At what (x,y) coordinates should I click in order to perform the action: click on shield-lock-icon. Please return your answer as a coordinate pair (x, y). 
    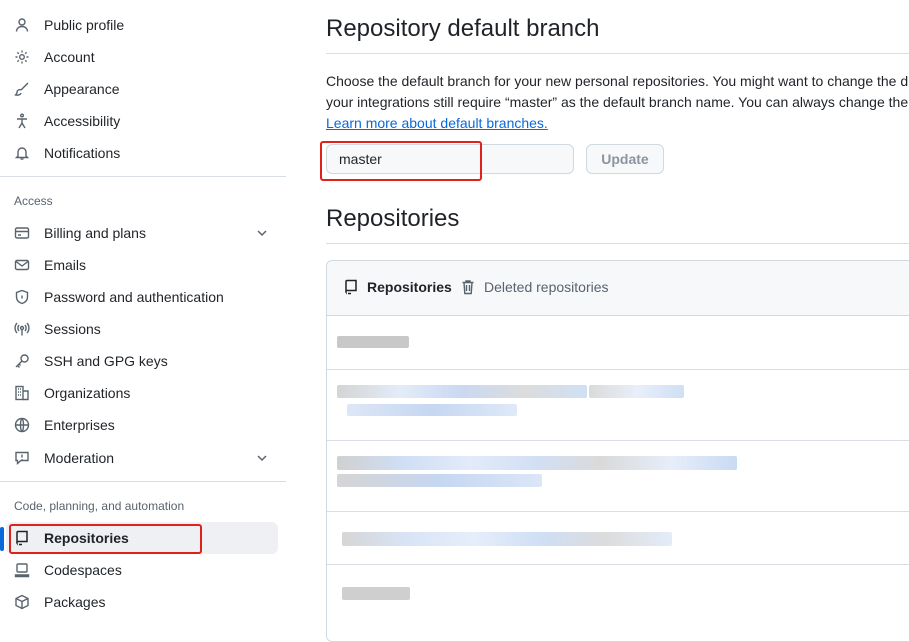
    Looking at the image, I should click on (22, 297).